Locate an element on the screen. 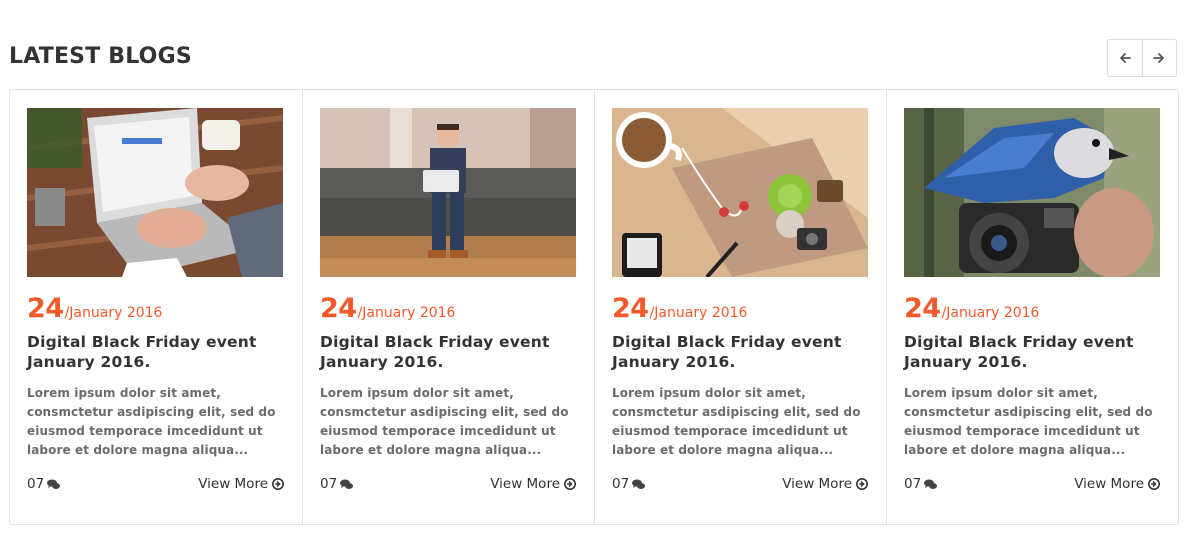 This screenshot has height=543, width=1189. laptop-desk-photo is located at coordinates (155, 192).